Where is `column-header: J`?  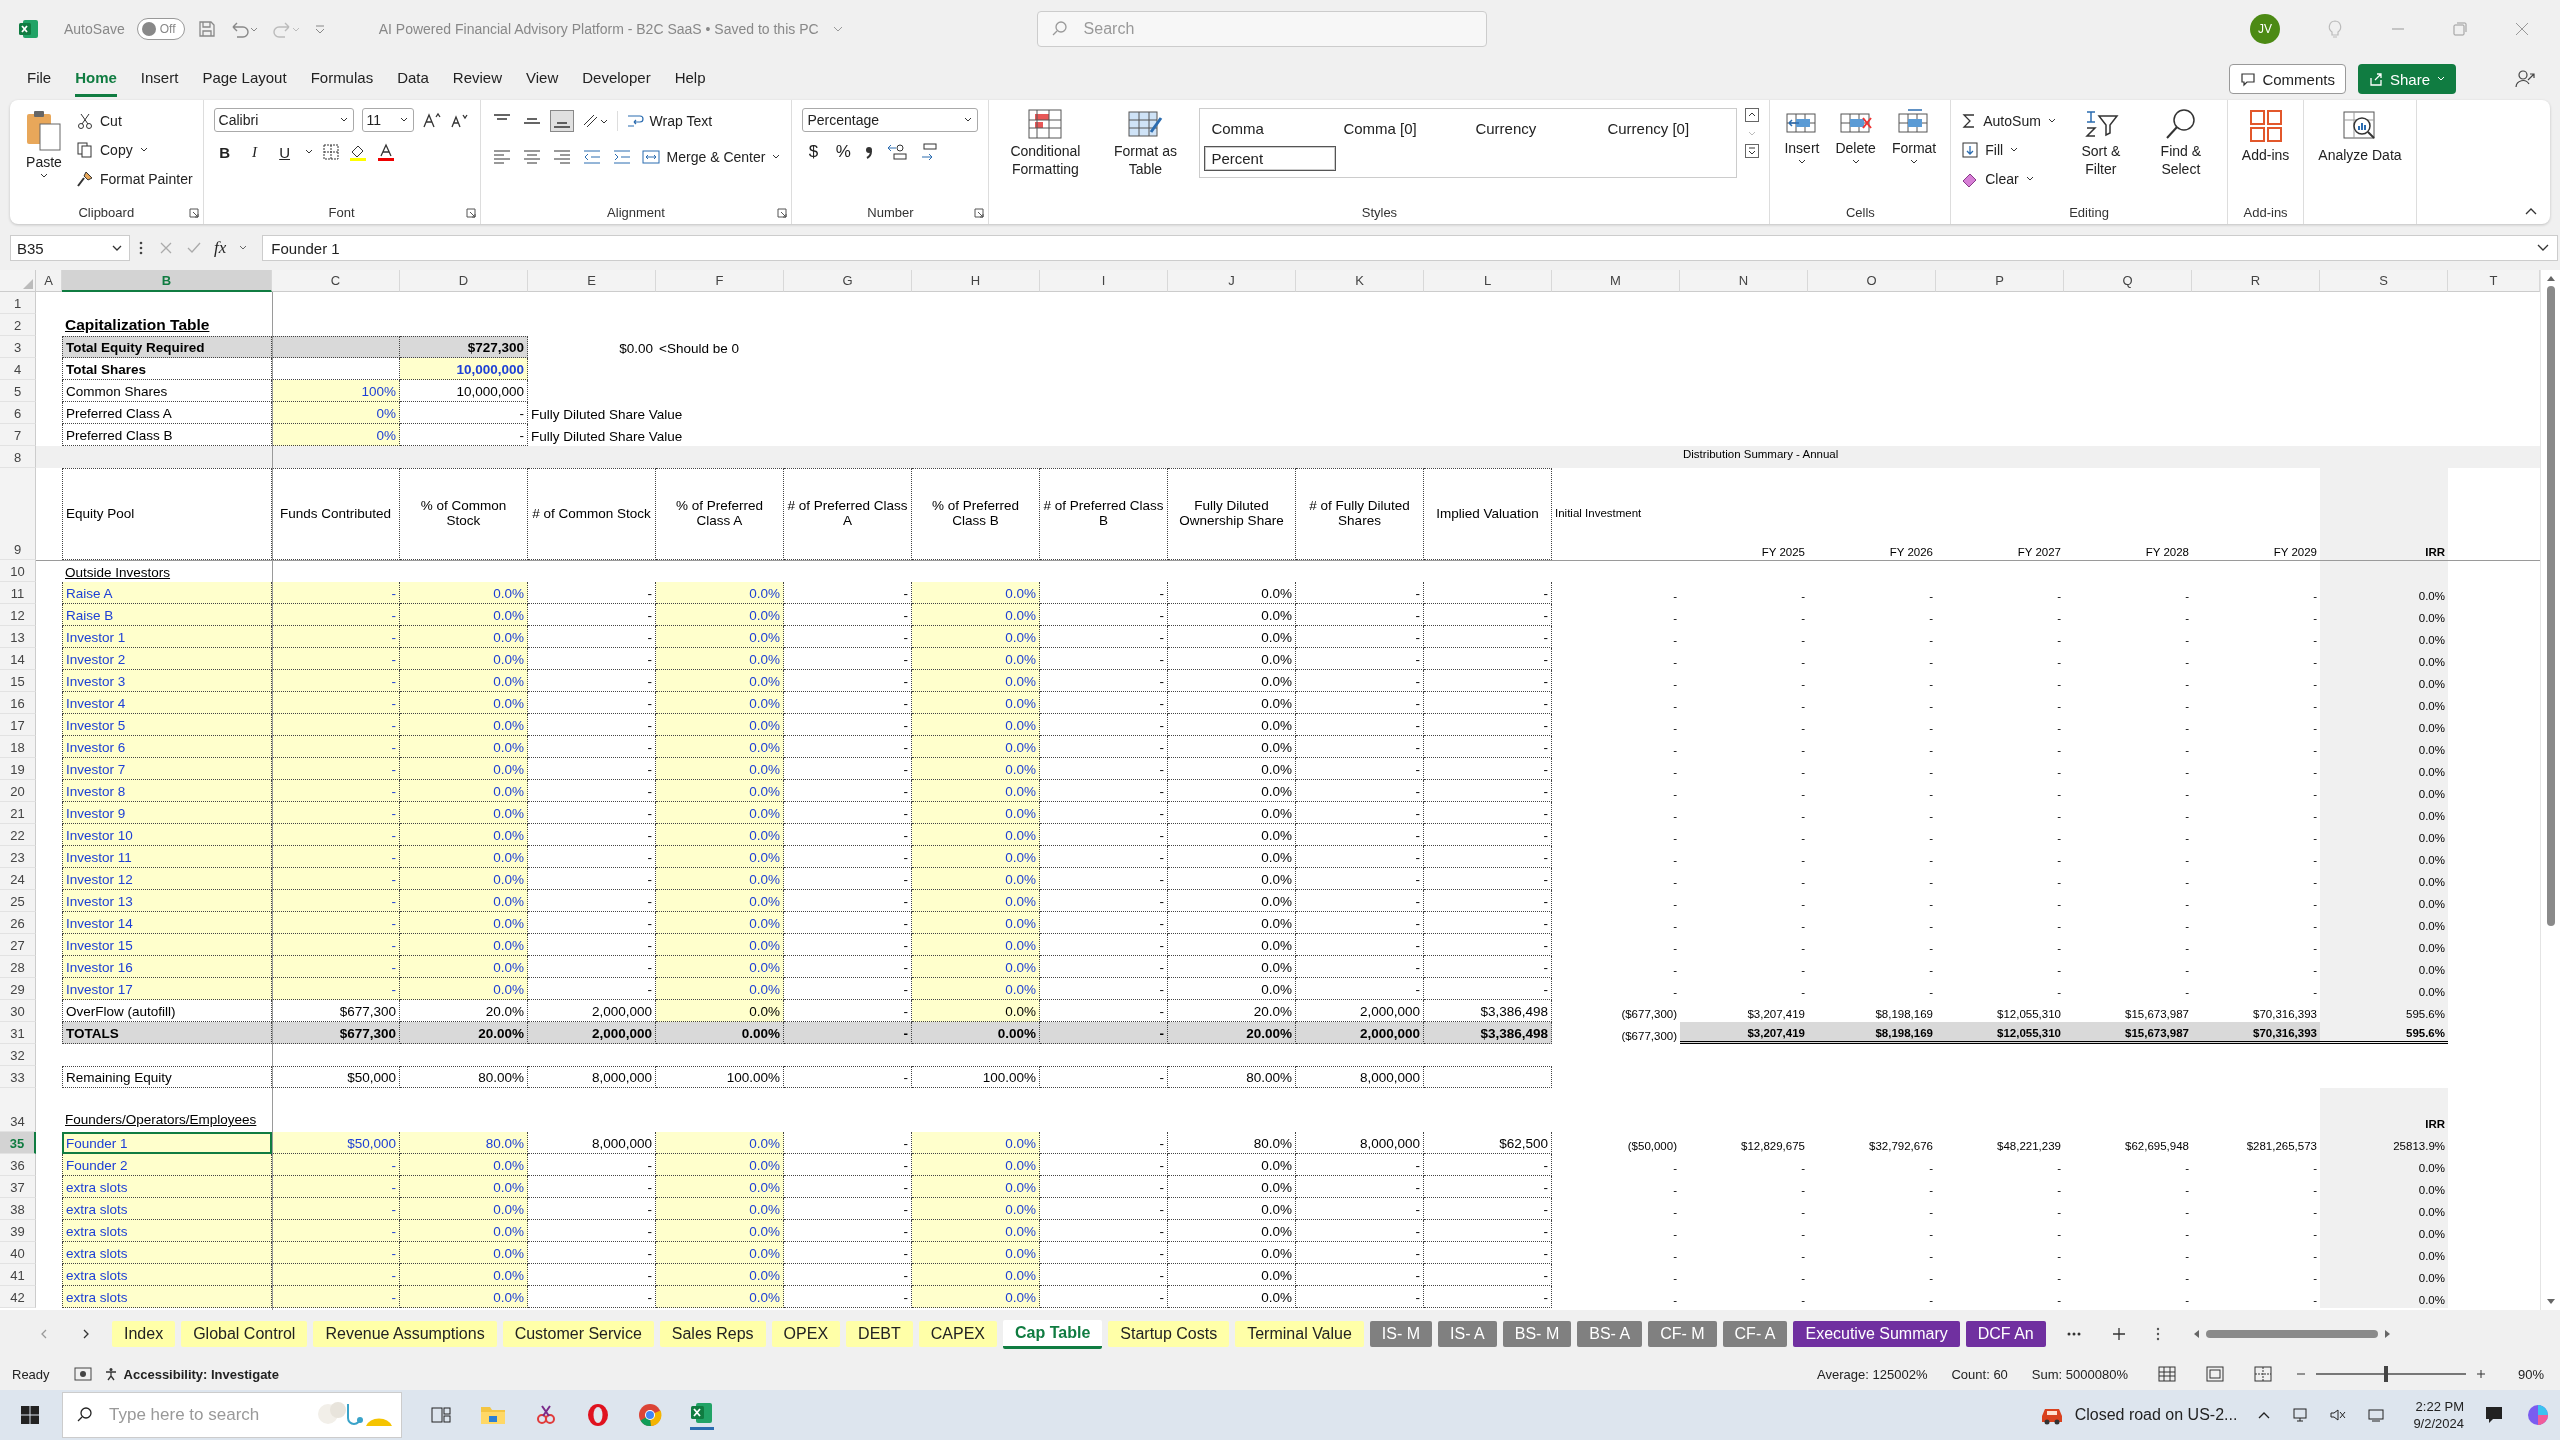
column-header: J is located at coordinates (1232, 281).